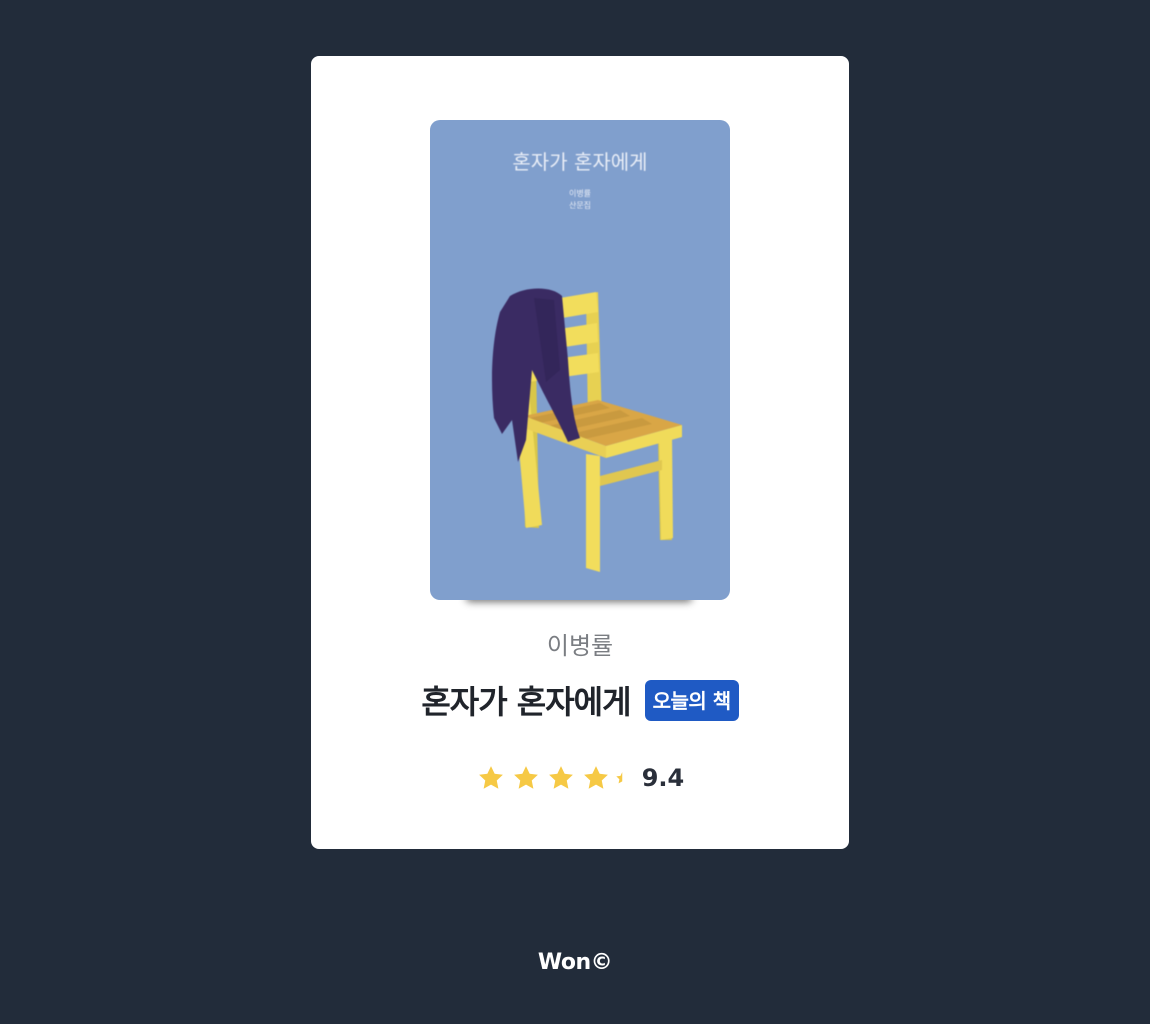  What do you see at coordinates (619, 778) in the screenshot?
I see `half-star-icon` at bounding box center [619, 778].